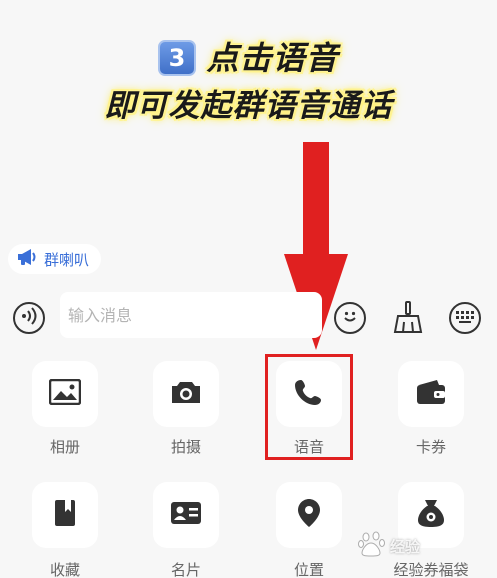 This screenshot has height=578, width=497. I want to click on camera-button, so click(186, 394).